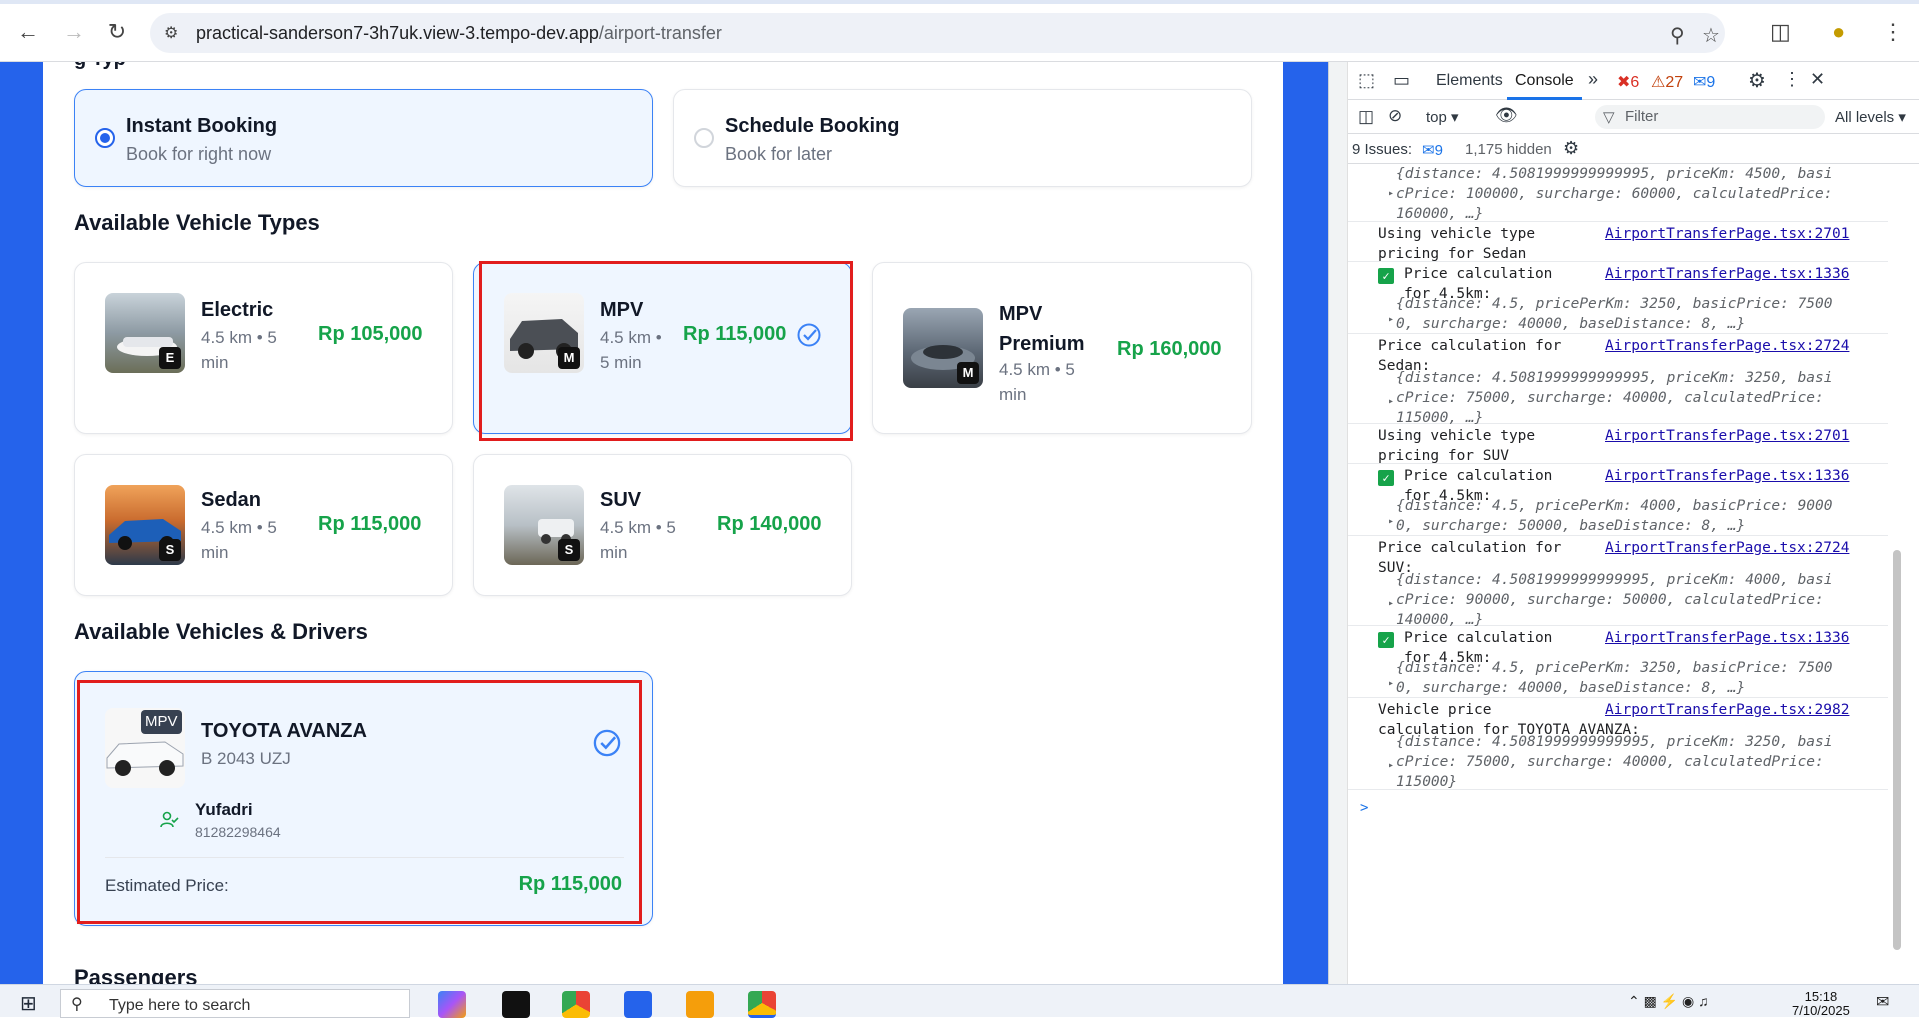 The image size is (1919, 1018). Describe the element at coordinates (170, 358) in the screenshot. I see `vehicle-badge: E` at that location.